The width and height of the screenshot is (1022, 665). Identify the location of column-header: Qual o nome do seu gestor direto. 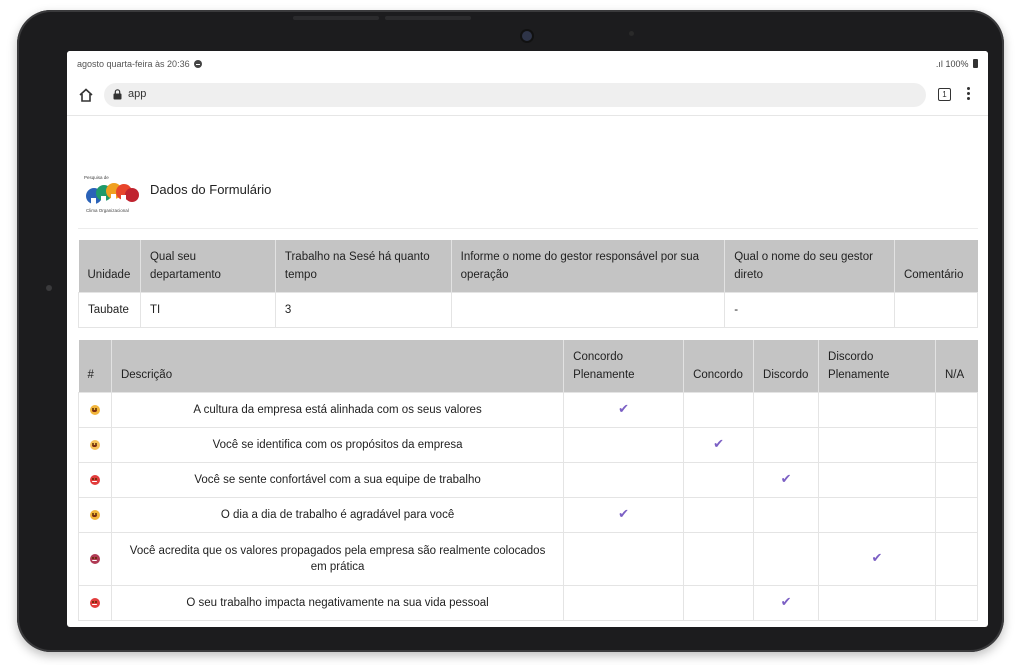
(809, 266).